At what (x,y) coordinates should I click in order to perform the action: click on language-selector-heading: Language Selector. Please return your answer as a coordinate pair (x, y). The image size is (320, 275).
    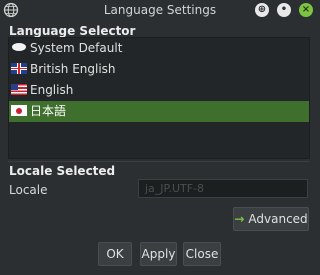
    Looking at the image, I should click on (72, 31).